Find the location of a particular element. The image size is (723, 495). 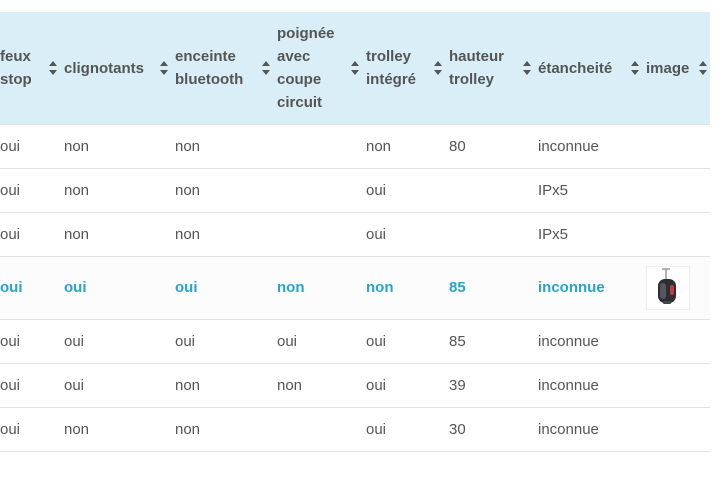

table-cell: 80 is located at coordinates (493, 145).